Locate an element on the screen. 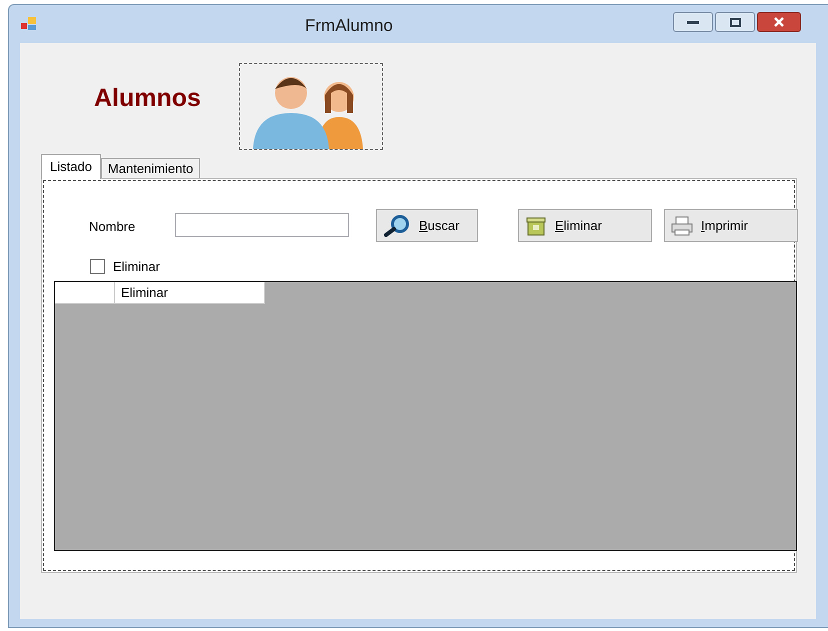 This screenshot has width=828, height=631. maximize-button is located at coordinates (735, 22).